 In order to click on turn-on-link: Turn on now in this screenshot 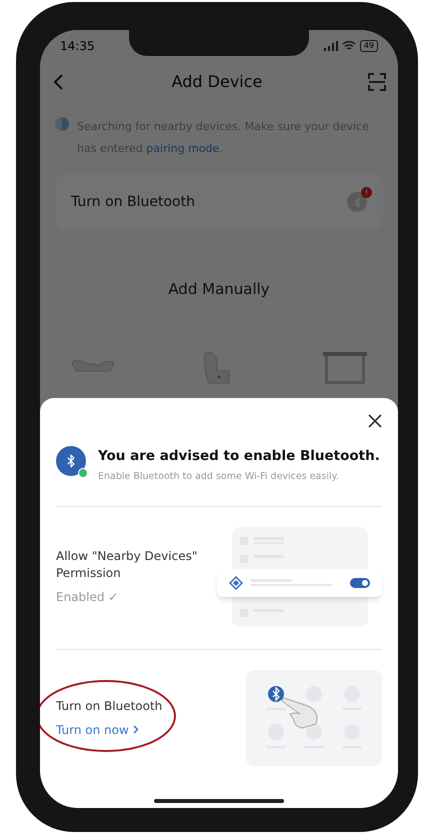, I will do `click(131, 729)`.